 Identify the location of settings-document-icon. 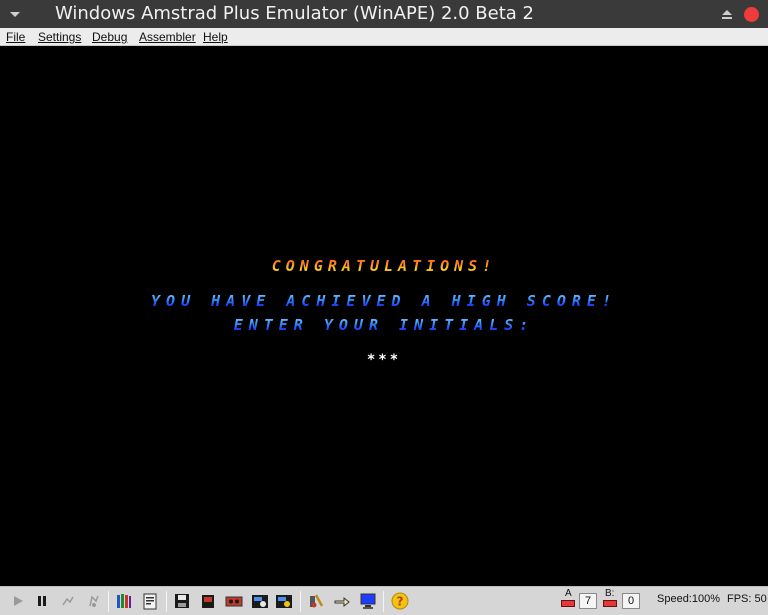
(150, 601).